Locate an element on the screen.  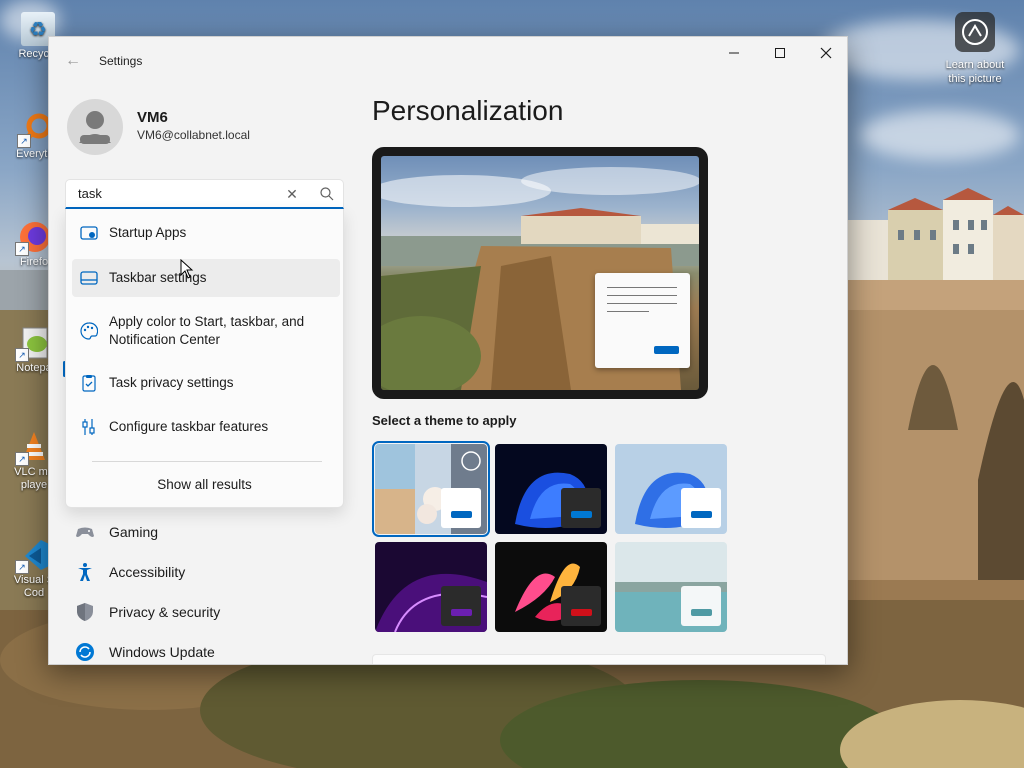
shield-icon is located at coordinates (85, 612).